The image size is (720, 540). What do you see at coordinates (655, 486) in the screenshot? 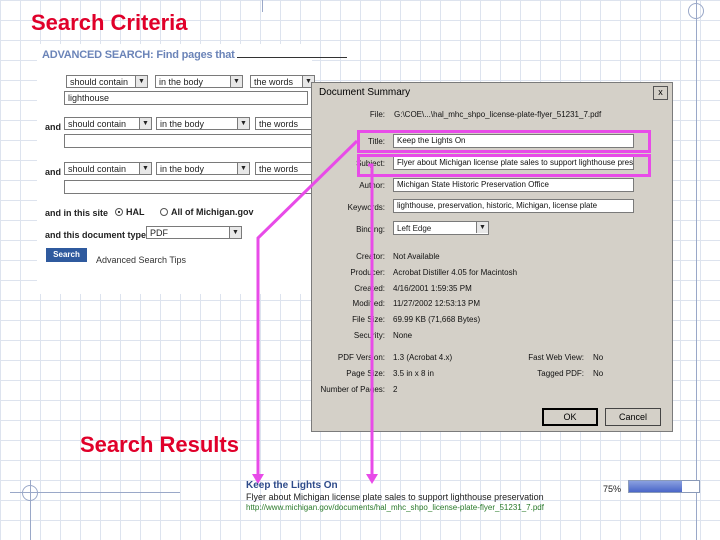
I see `relevance-fill` at bounding box center [655, 486].